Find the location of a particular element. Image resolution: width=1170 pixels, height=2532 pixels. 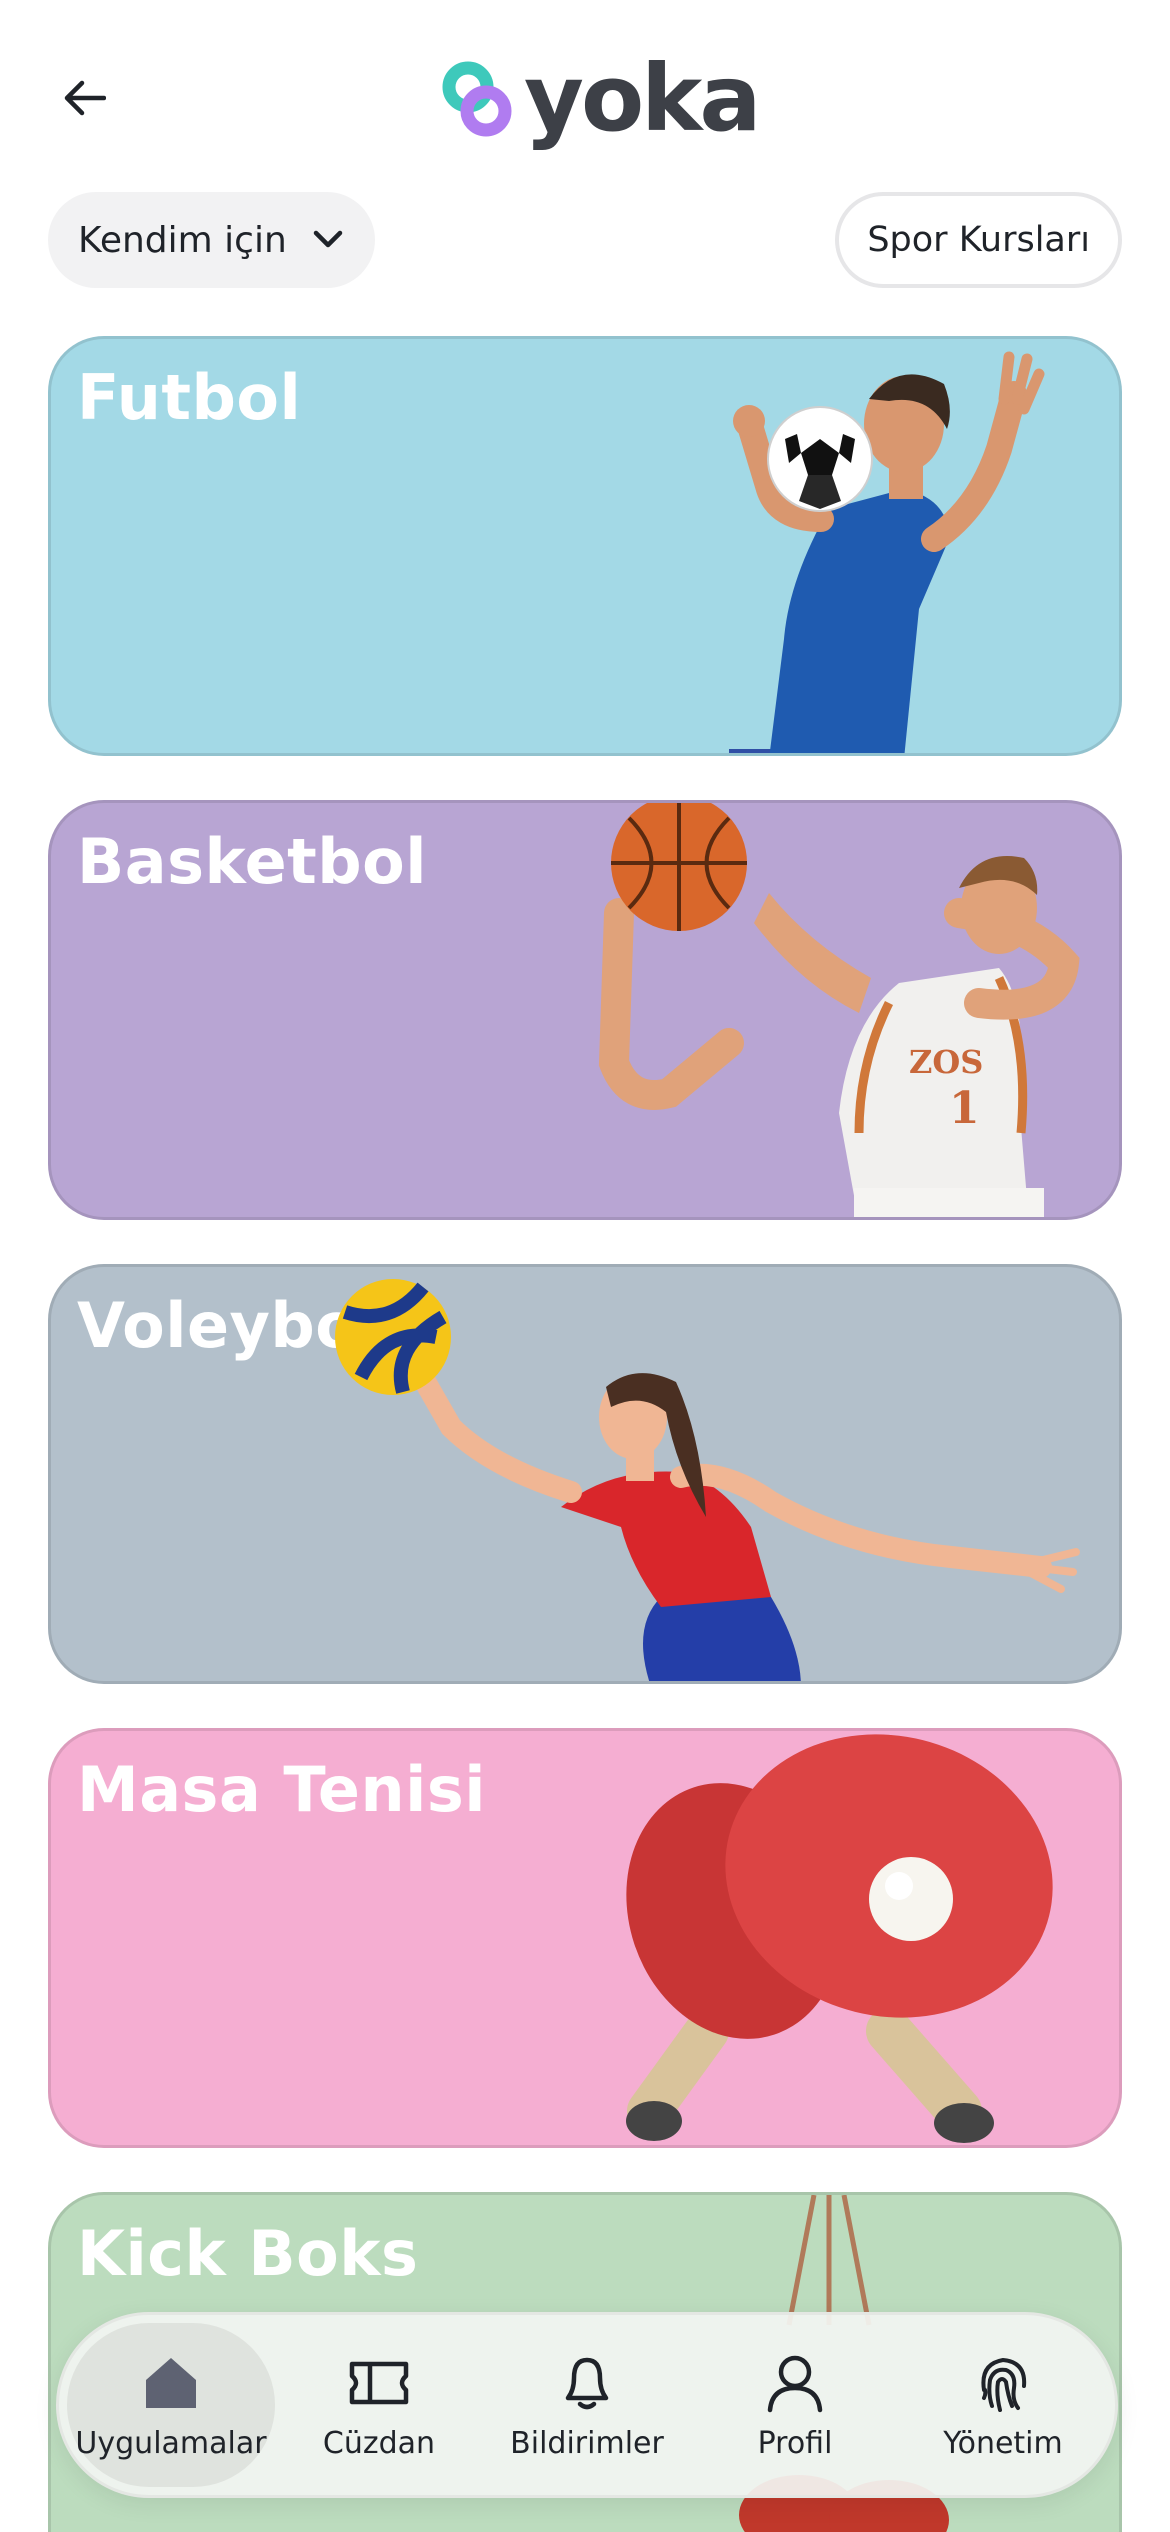

yoka-logo: yoka is located at coordinates (600, 99).